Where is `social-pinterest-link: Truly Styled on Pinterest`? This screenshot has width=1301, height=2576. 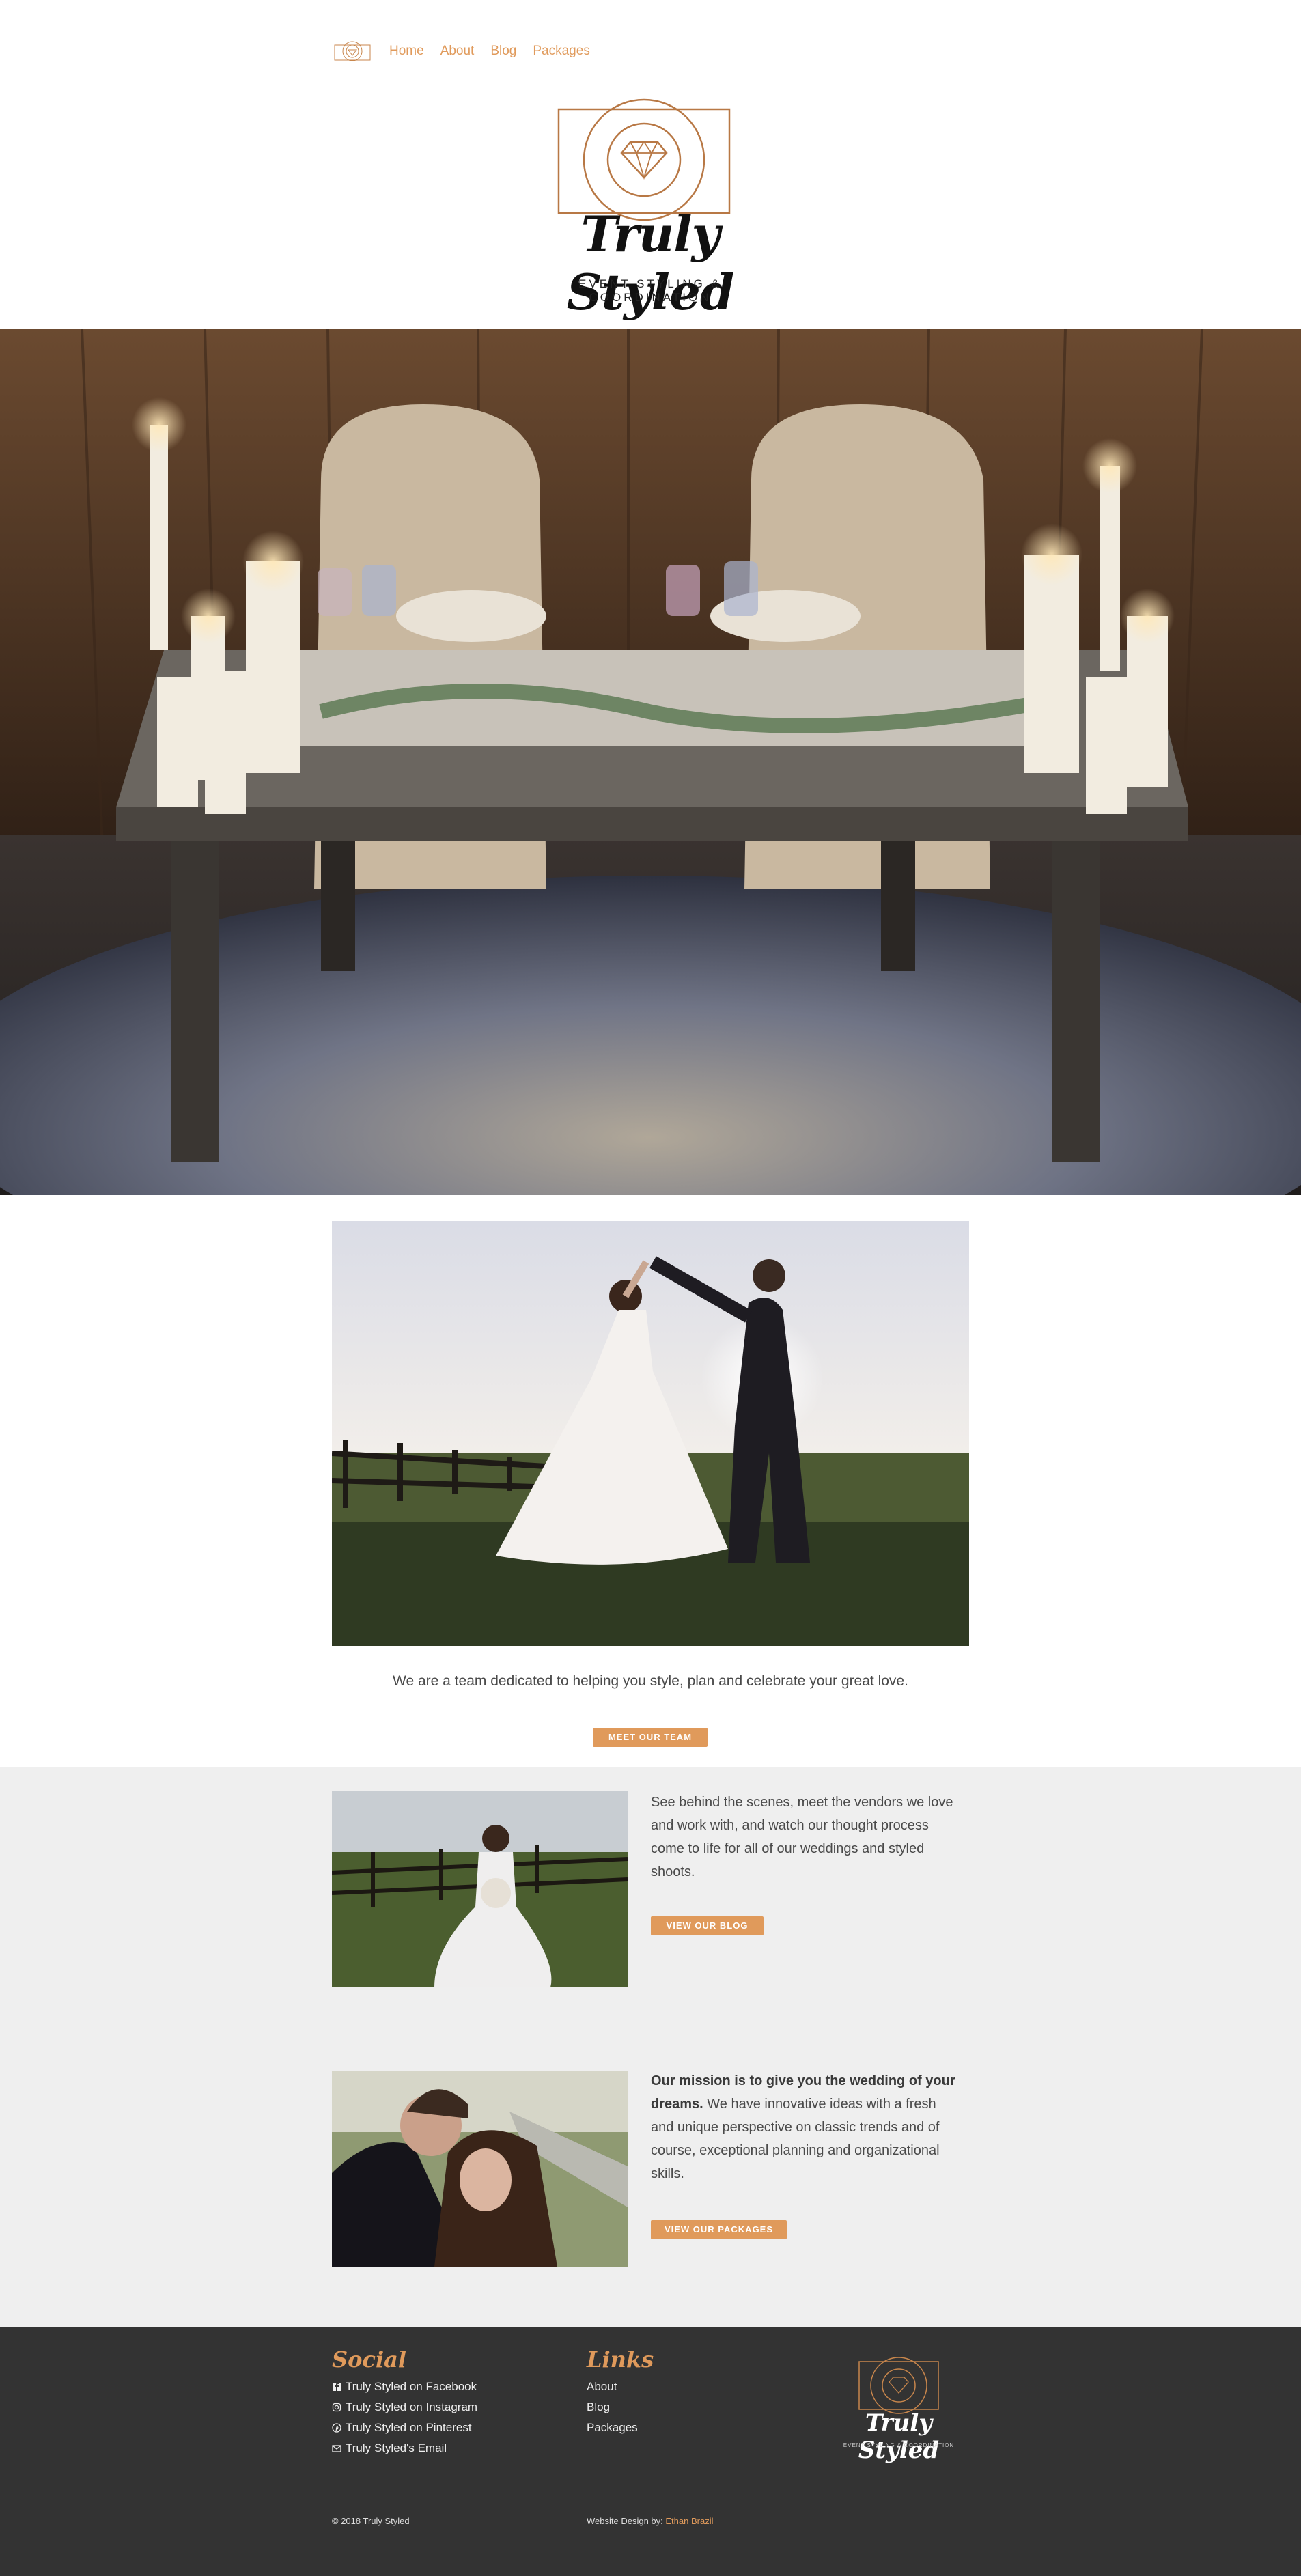
social-pinterest-link: Truly Styled on Pinterest is located at coordinates (404, 2428).